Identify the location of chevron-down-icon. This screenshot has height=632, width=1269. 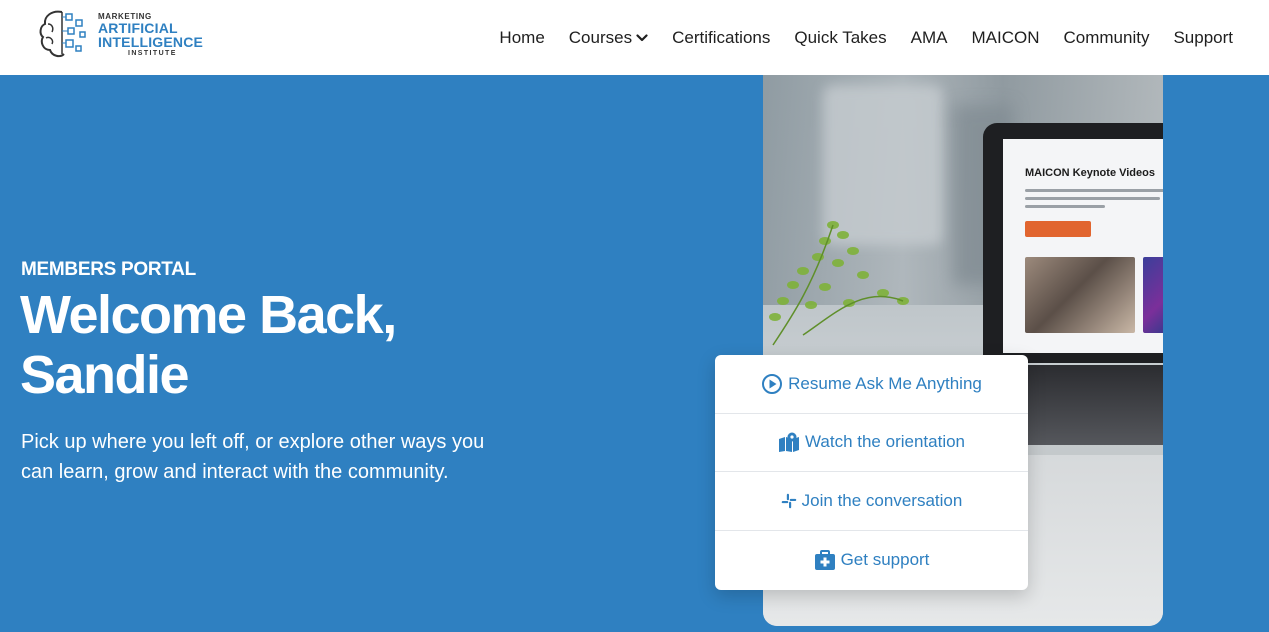
(642, 37).